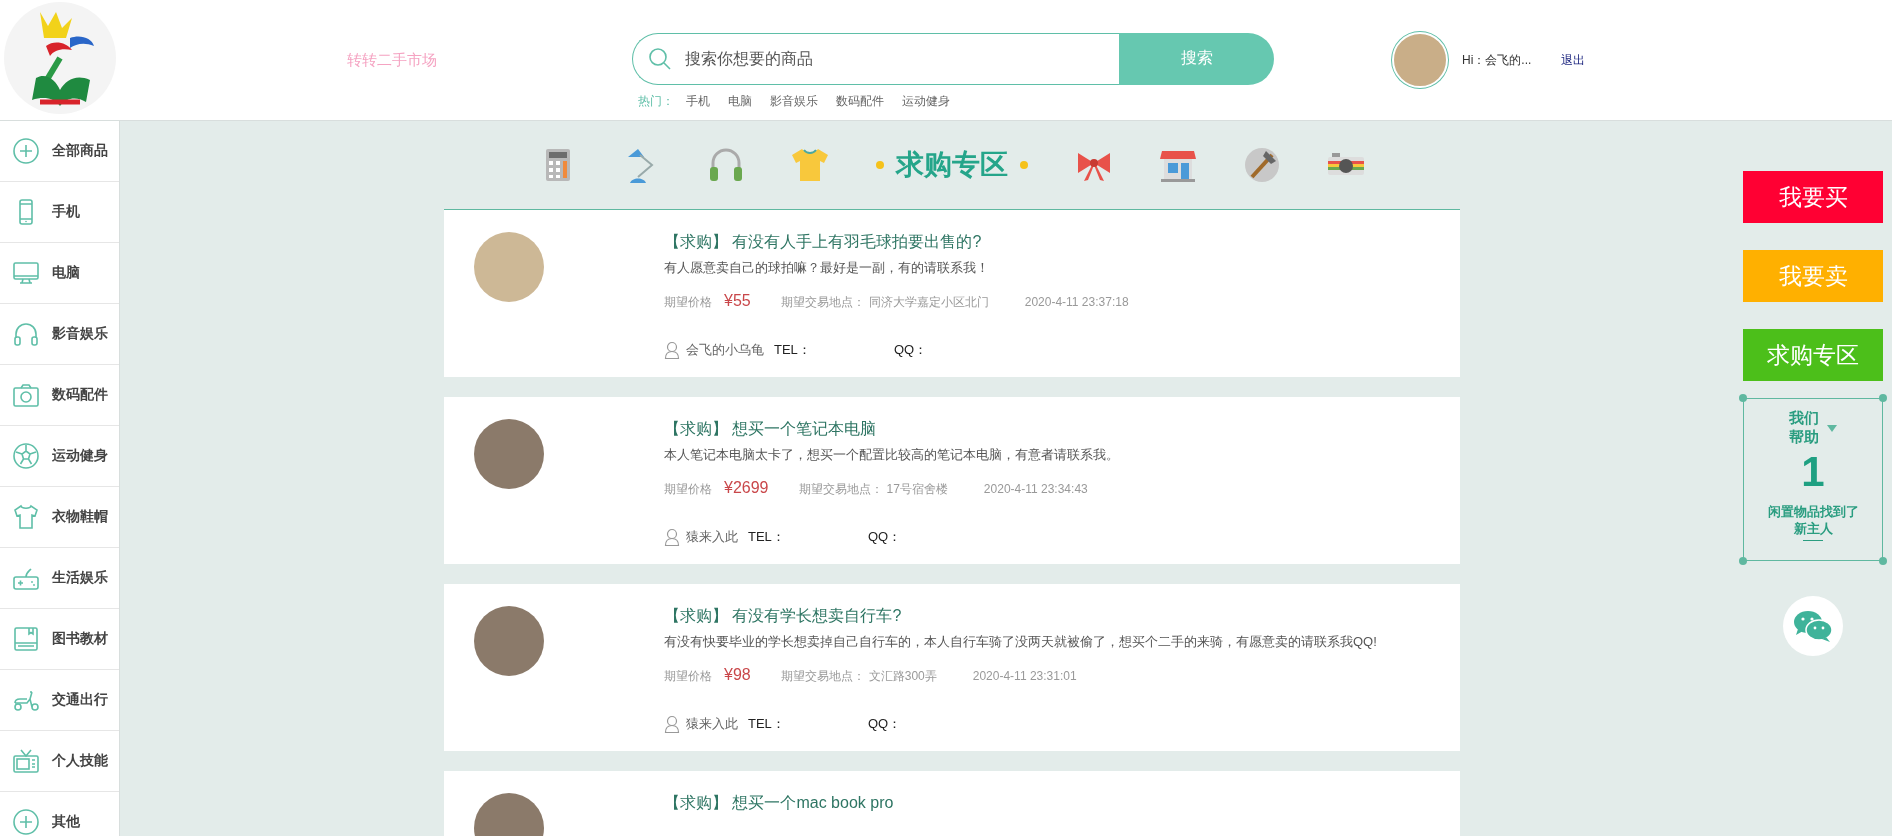  Describe the element at coordinates (740, 101) in the screenshot. I see `hot-link: 电脑` at that location.